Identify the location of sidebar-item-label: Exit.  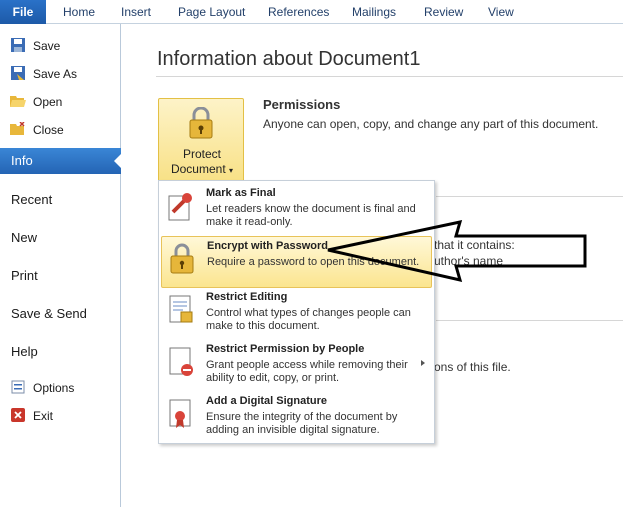
(43, 416).